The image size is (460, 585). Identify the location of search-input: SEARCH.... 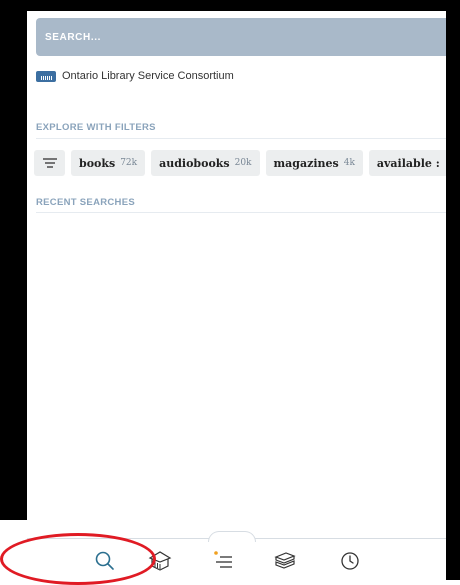
(241, 37).